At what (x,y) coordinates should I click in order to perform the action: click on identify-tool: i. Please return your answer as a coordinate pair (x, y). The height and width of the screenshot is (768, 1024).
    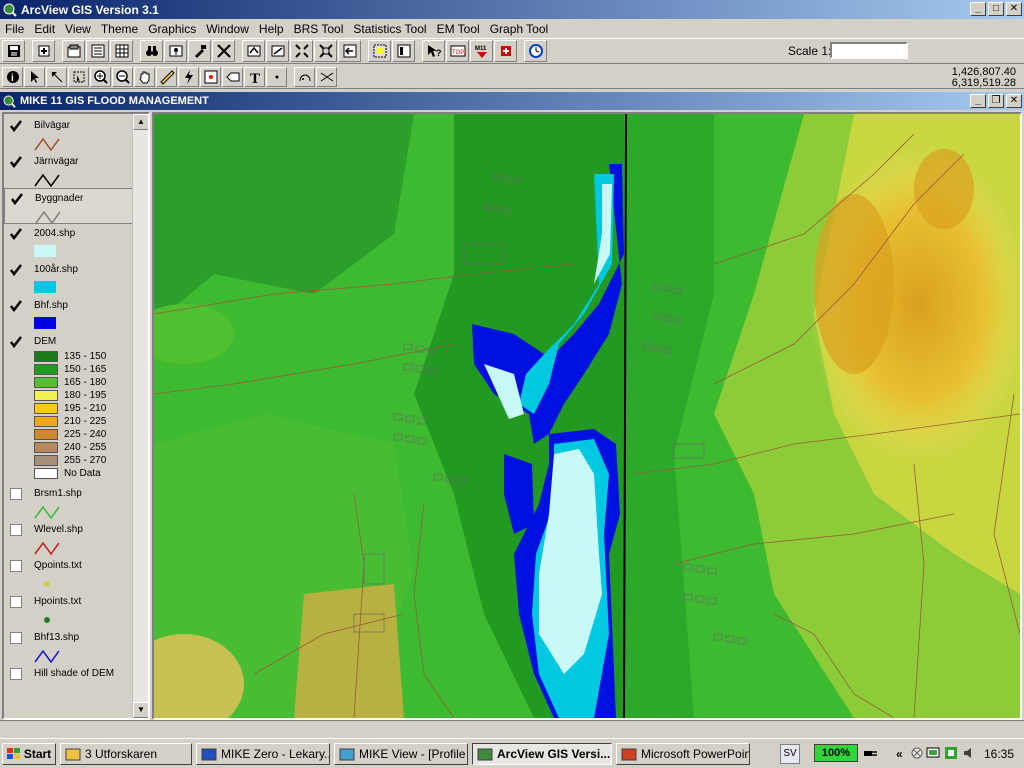
    Looking at the image, I should click on (12, 76).